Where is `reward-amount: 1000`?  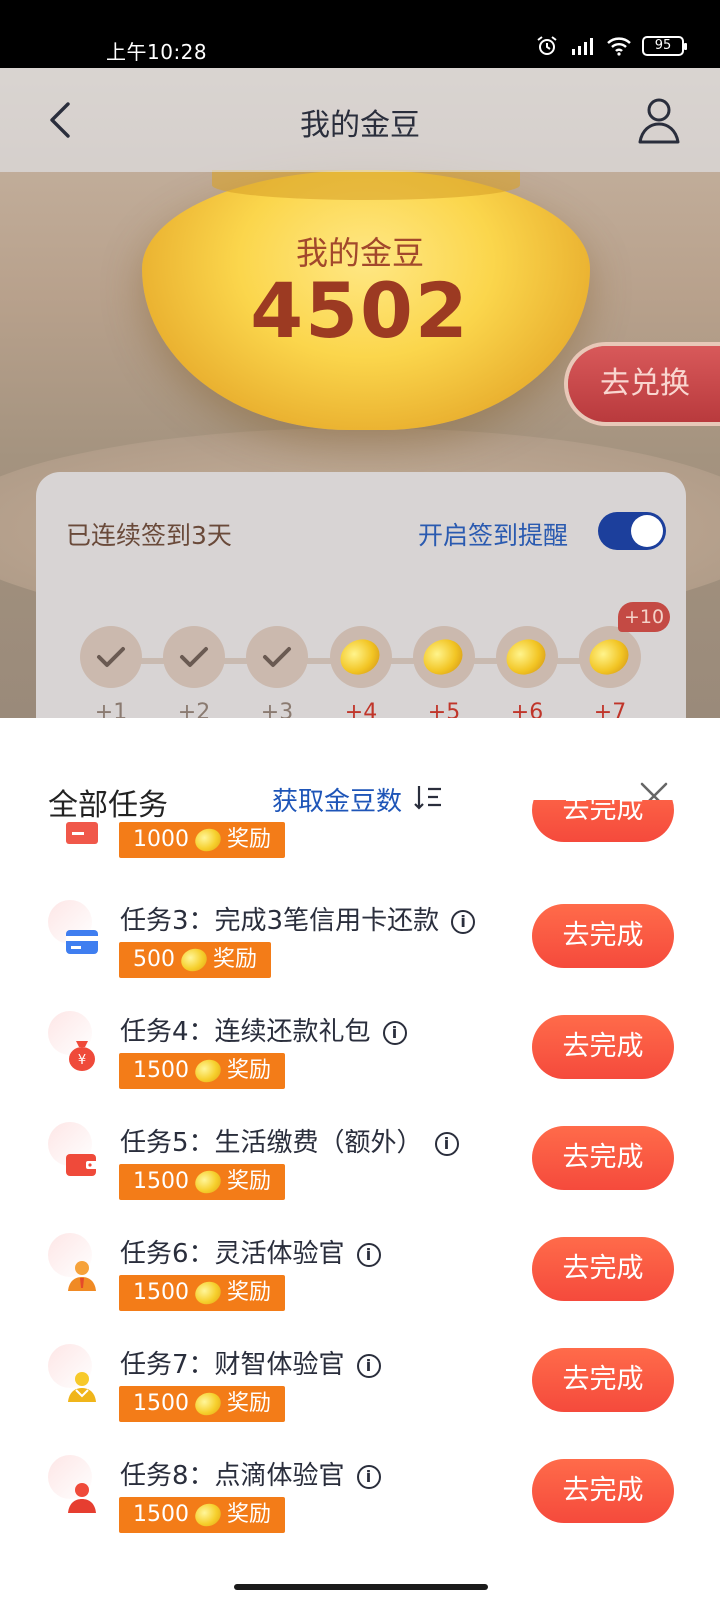 reward-amount: 1000 is located at coordinates (161, 839).